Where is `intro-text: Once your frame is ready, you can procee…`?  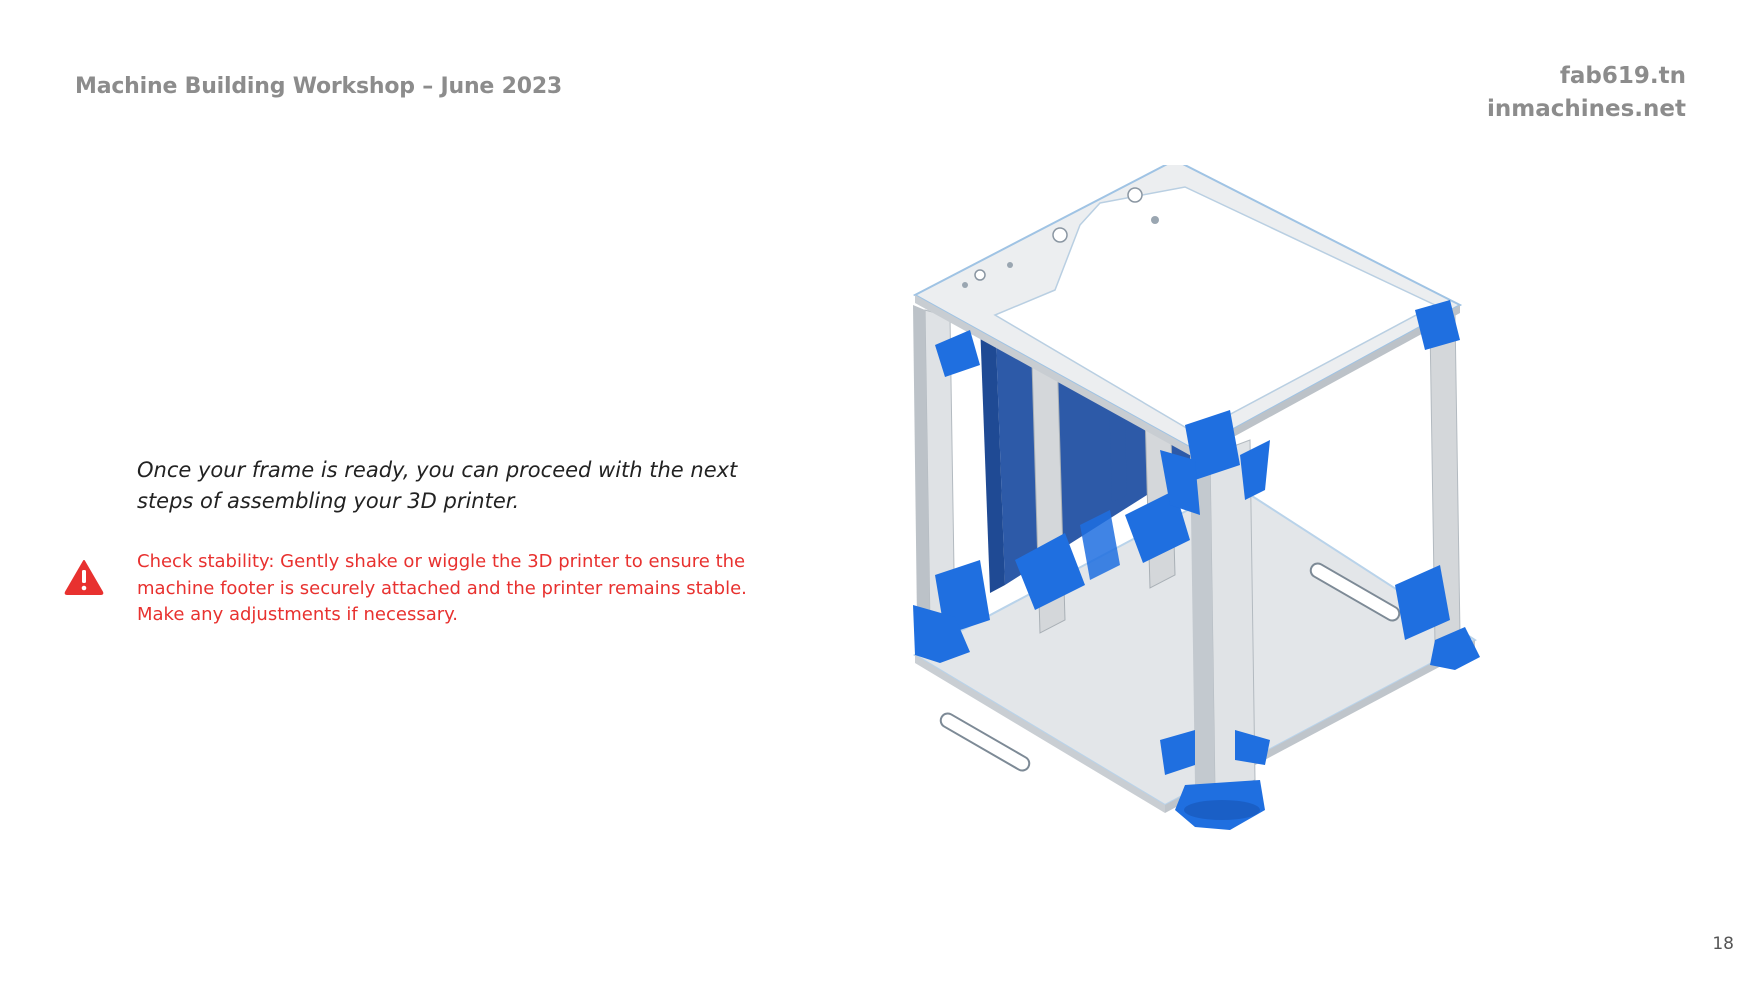 intro-text: Once your frame is ready, you can procee… is located at coordinates (437, 485).